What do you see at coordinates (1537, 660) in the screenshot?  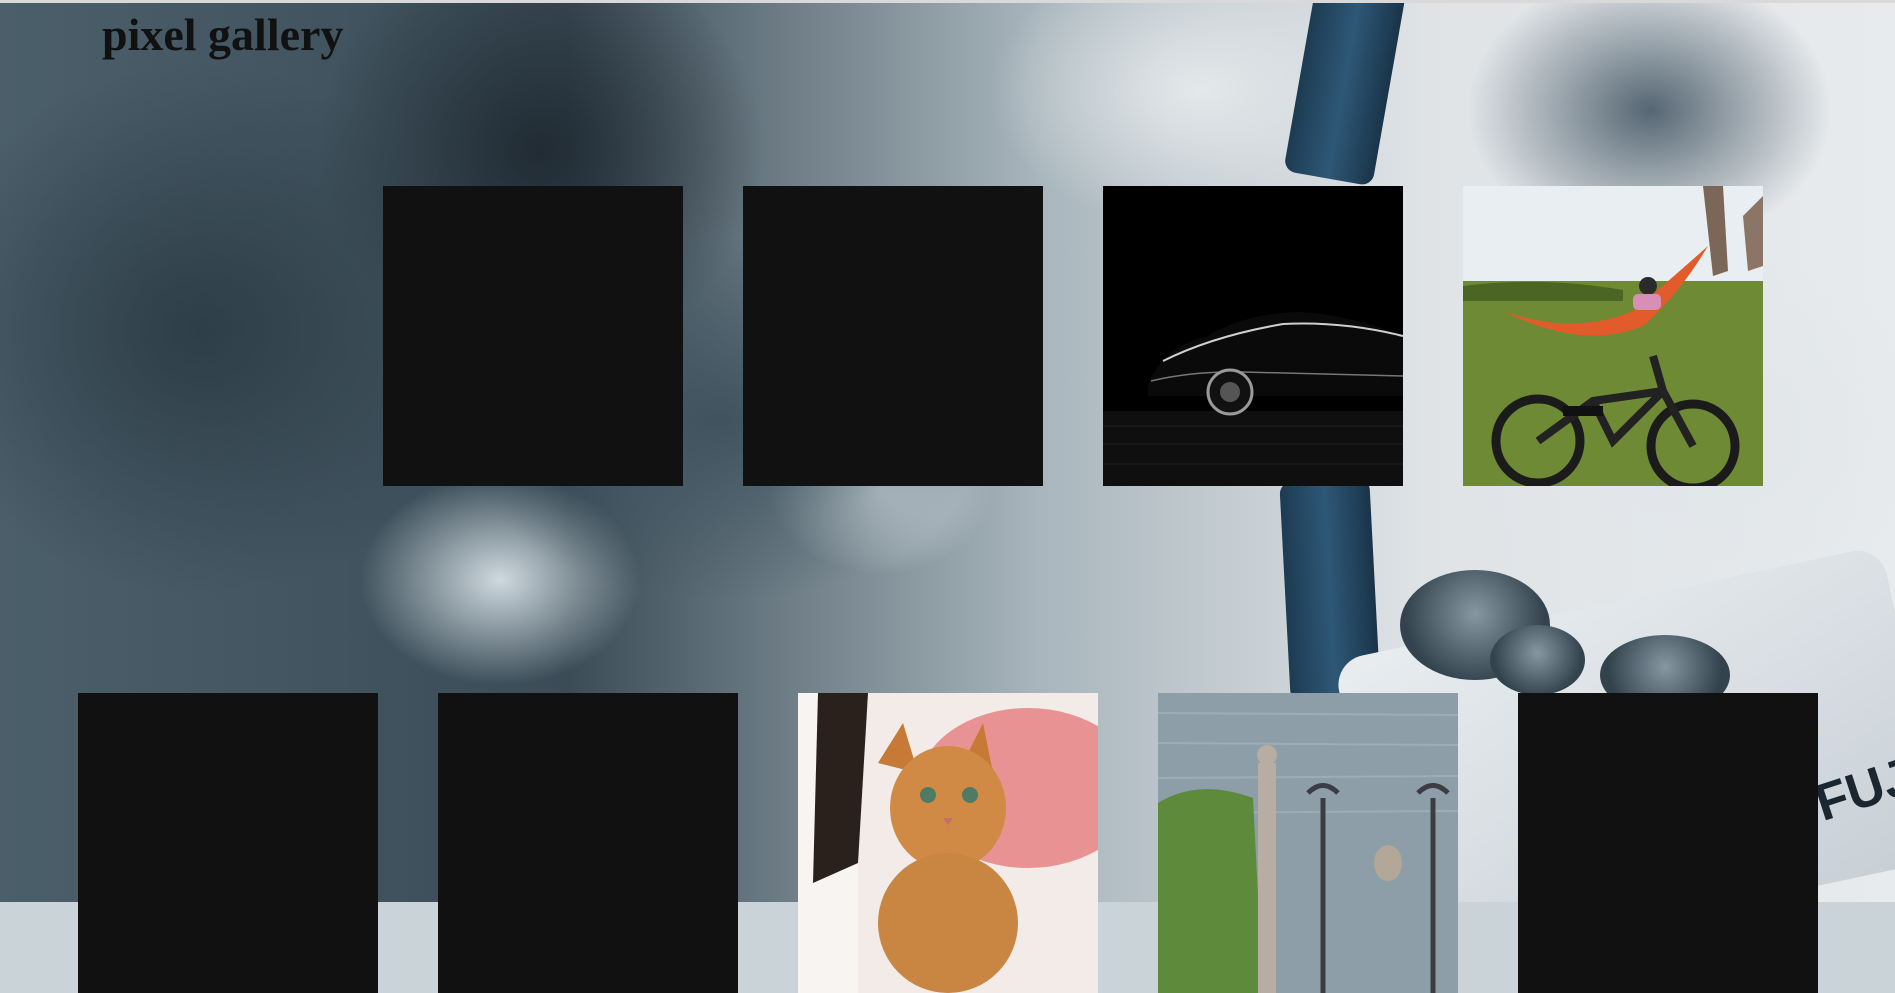 I see `camera-dial` at bounding box center [1537, 660].